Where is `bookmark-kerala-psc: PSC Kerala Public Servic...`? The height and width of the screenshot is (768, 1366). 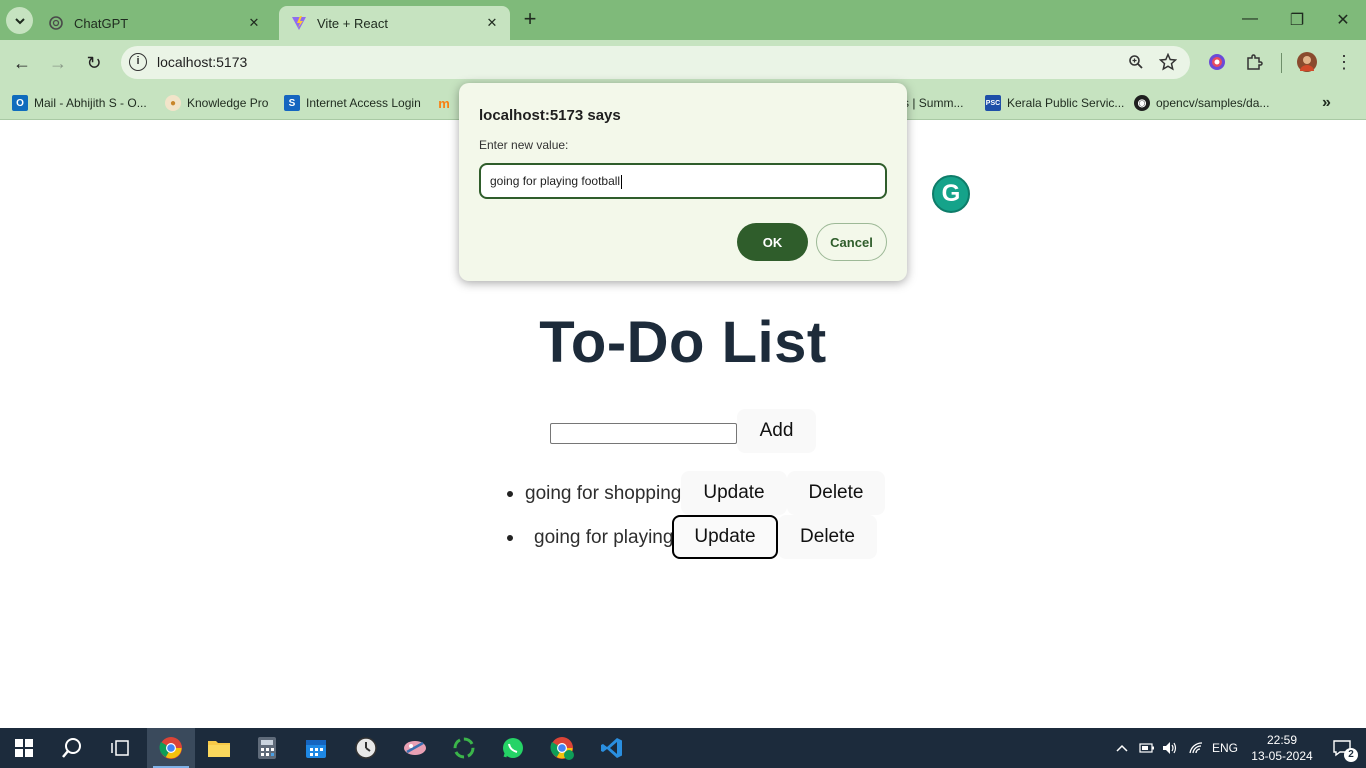 bookmark-kerala-psc: PSC Kerala Public Servic... is located at coordinates (1054, 103).